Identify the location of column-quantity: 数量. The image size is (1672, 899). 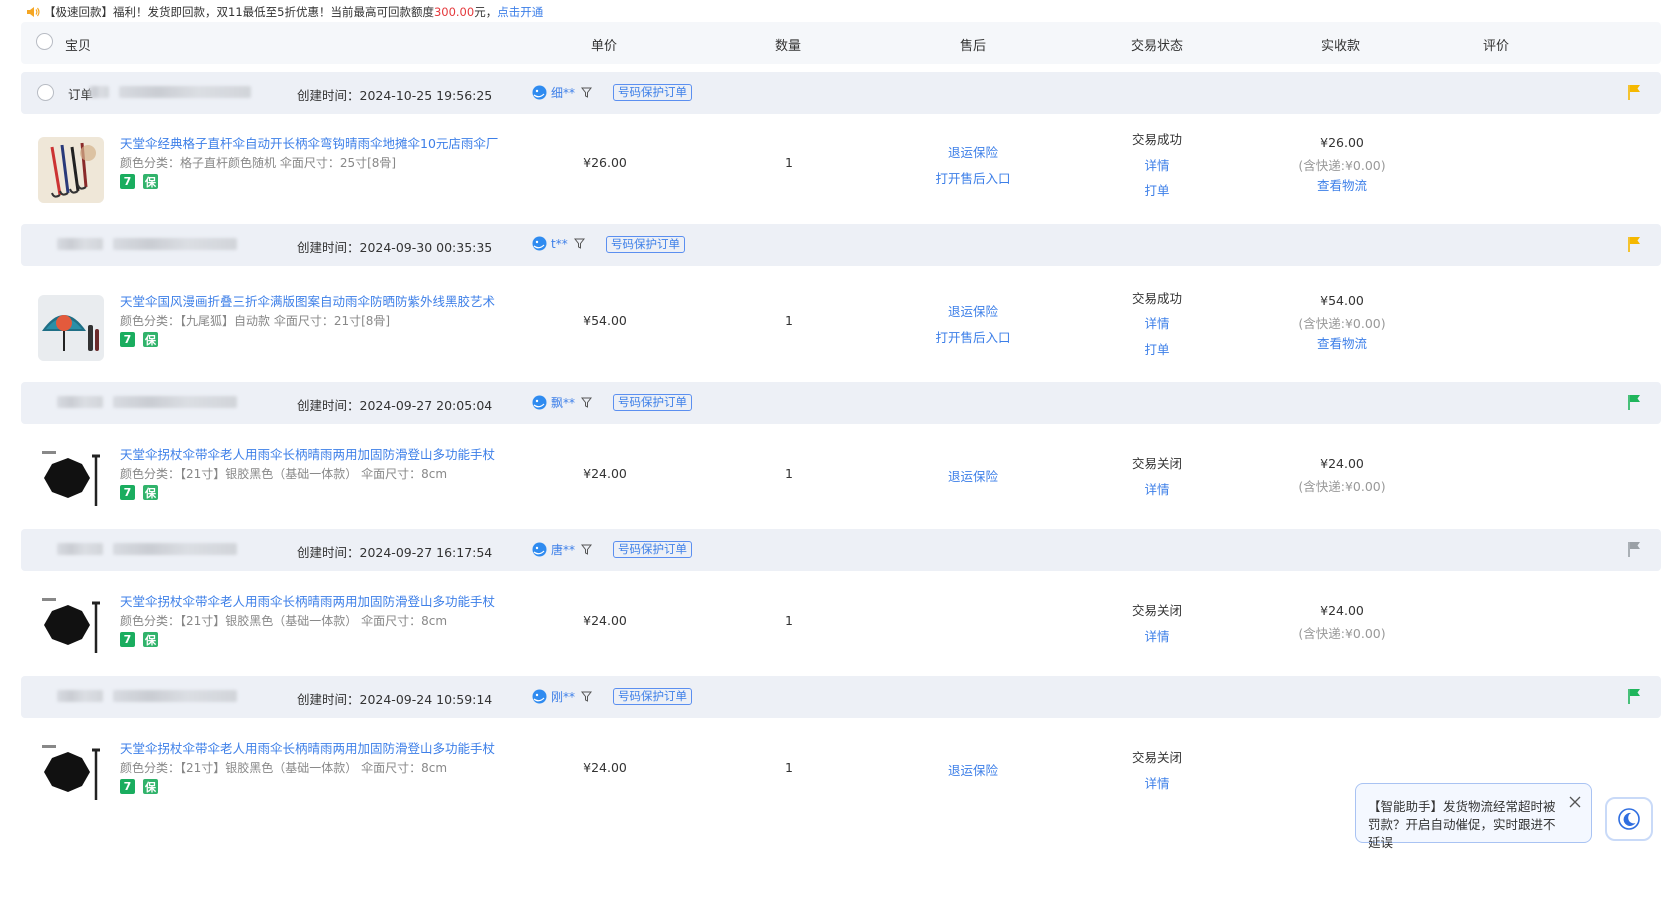
(788, 46).